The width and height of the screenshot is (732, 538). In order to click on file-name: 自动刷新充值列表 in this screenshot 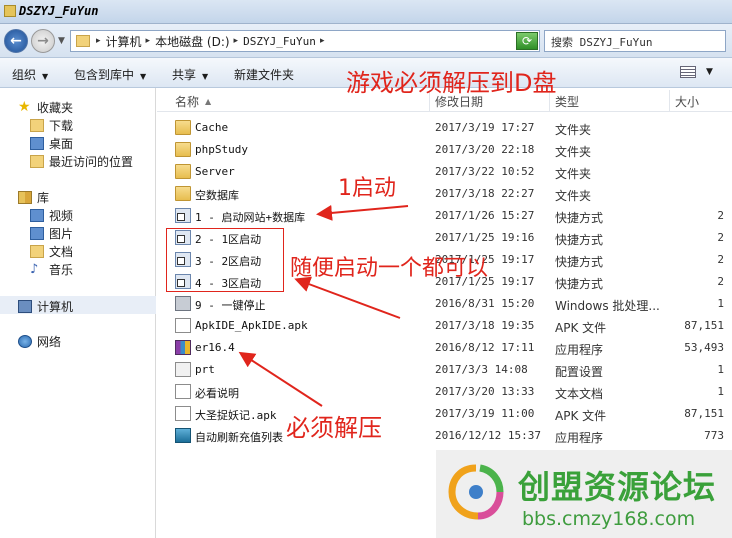, I will do `click(239, 437)`.